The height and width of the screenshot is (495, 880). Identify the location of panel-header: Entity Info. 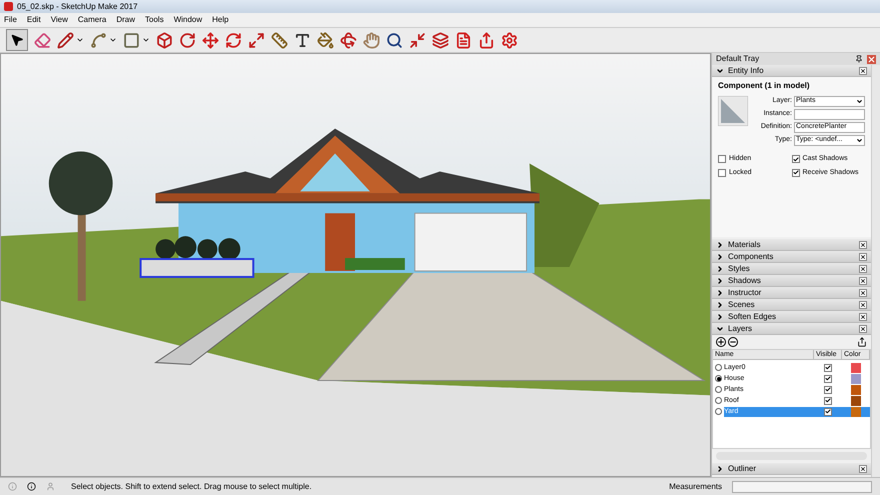
(791, 71).